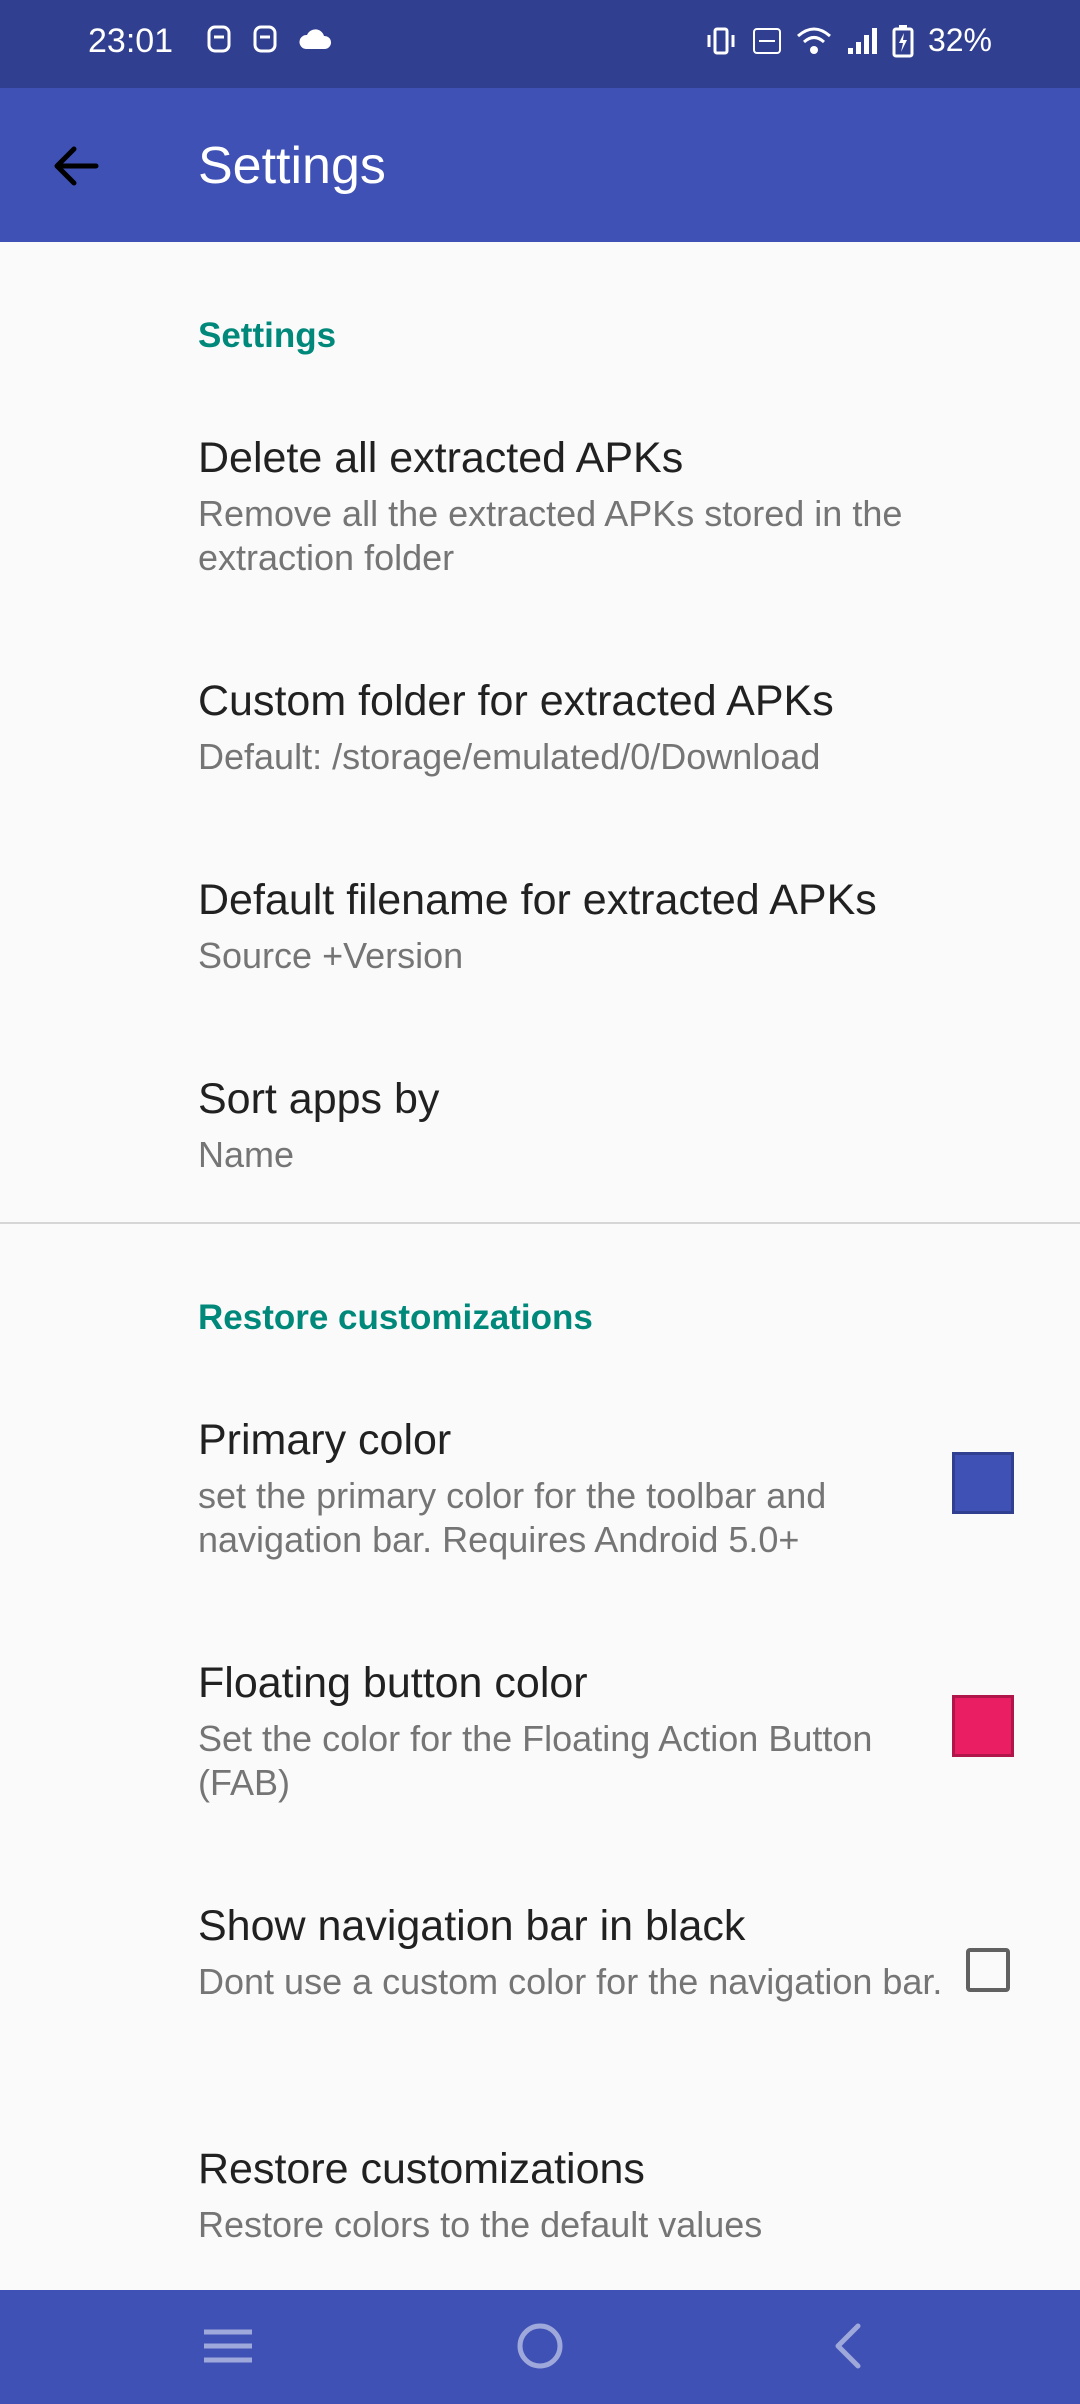 The image size is (1080, 2404). I want to click on signal-icon, so click(862, 40).